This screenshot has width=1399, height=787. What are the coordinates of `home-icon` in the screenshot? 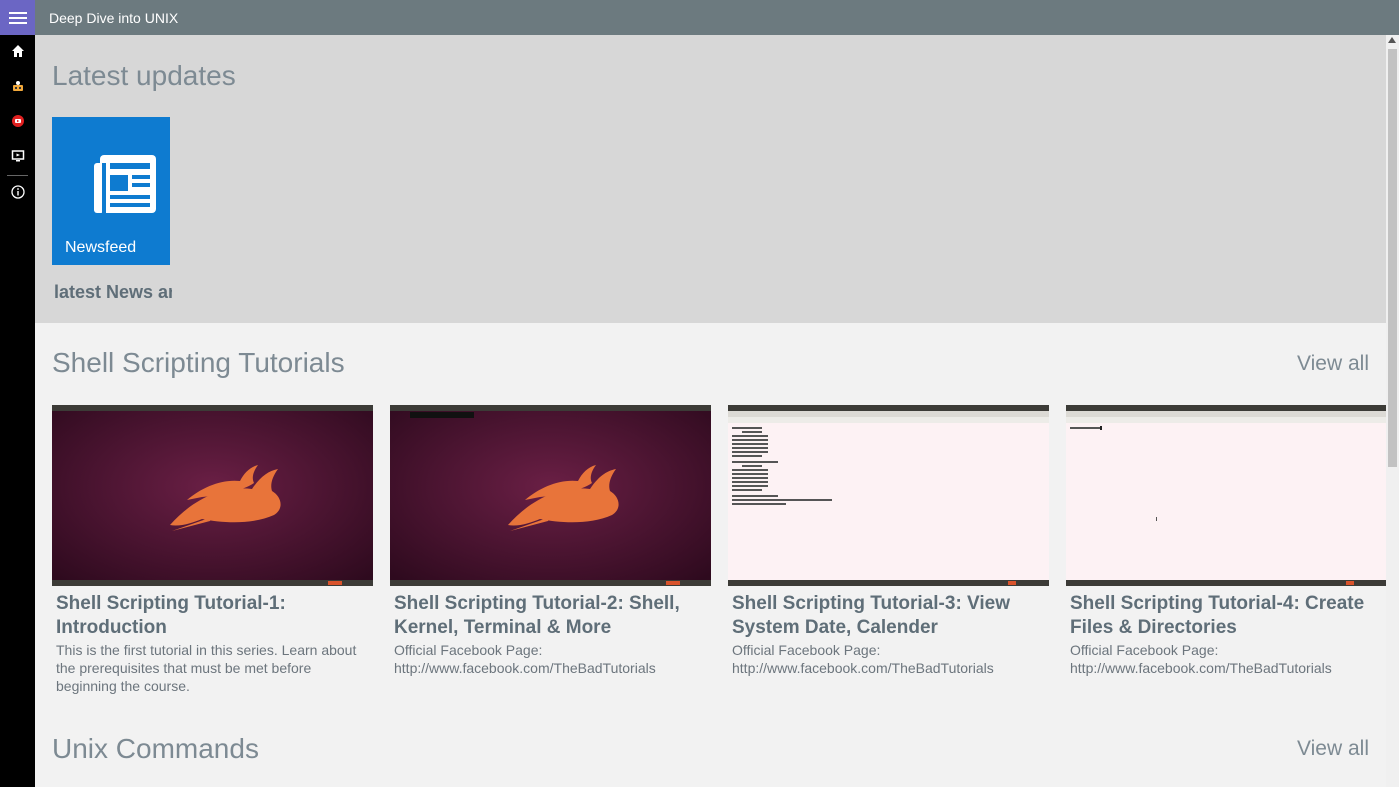 It's located at (17, 51).